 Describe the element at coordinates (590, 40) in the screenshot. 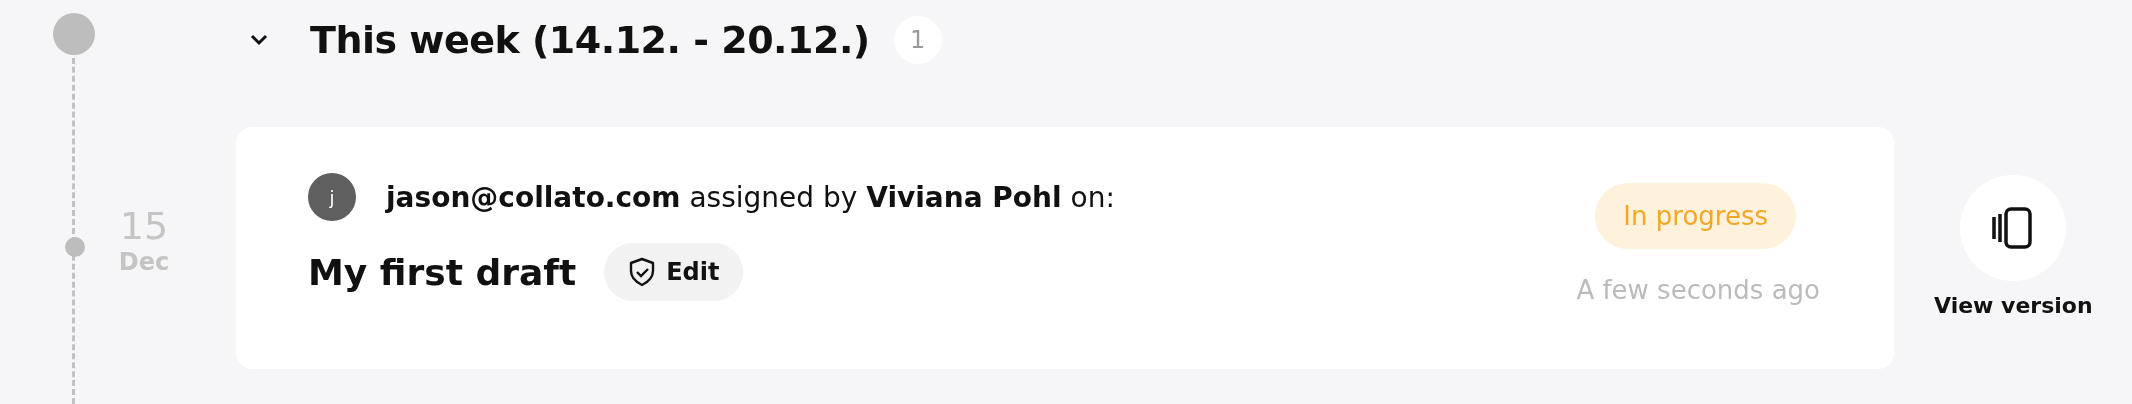

I see `section-title: This week (14.12. - 20.12.)` at that location.